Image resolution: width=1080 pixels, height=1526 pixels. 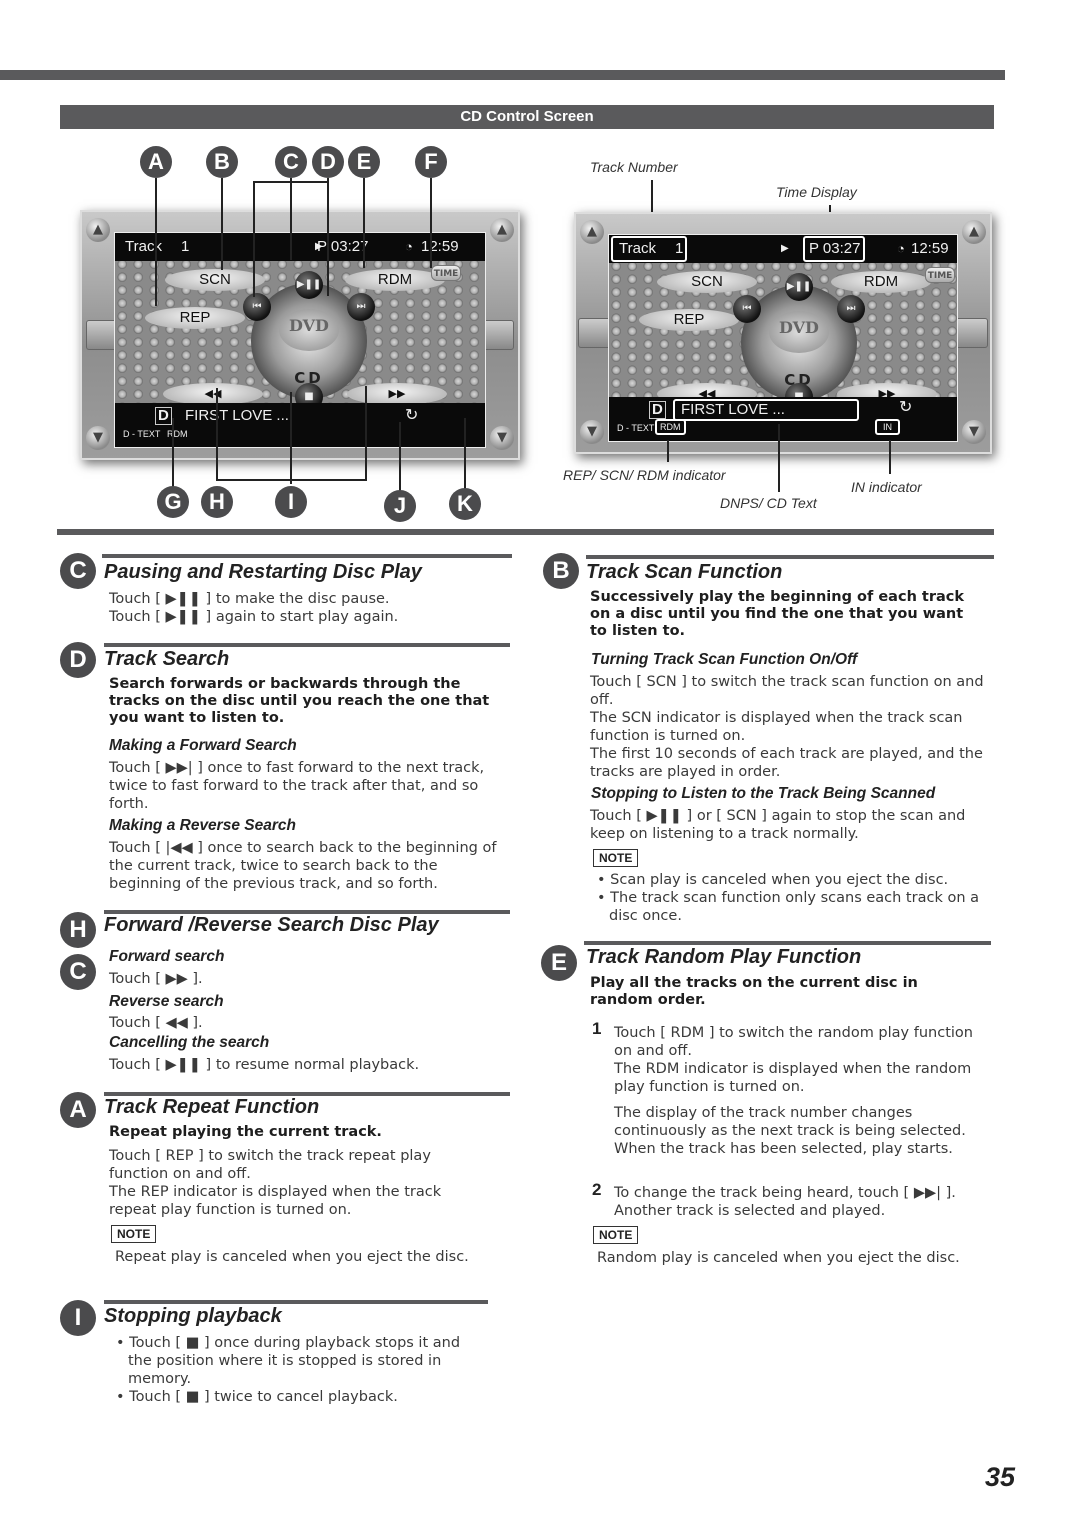 I want to click on in-indicator: IN, so click(x=887, y=427).